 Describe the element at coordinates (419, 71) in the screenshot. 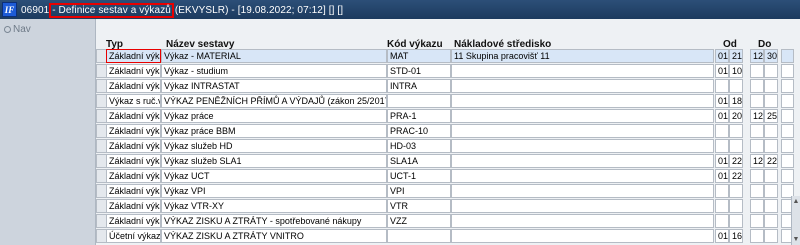

I see `cell-kod: STD-01` at that location.